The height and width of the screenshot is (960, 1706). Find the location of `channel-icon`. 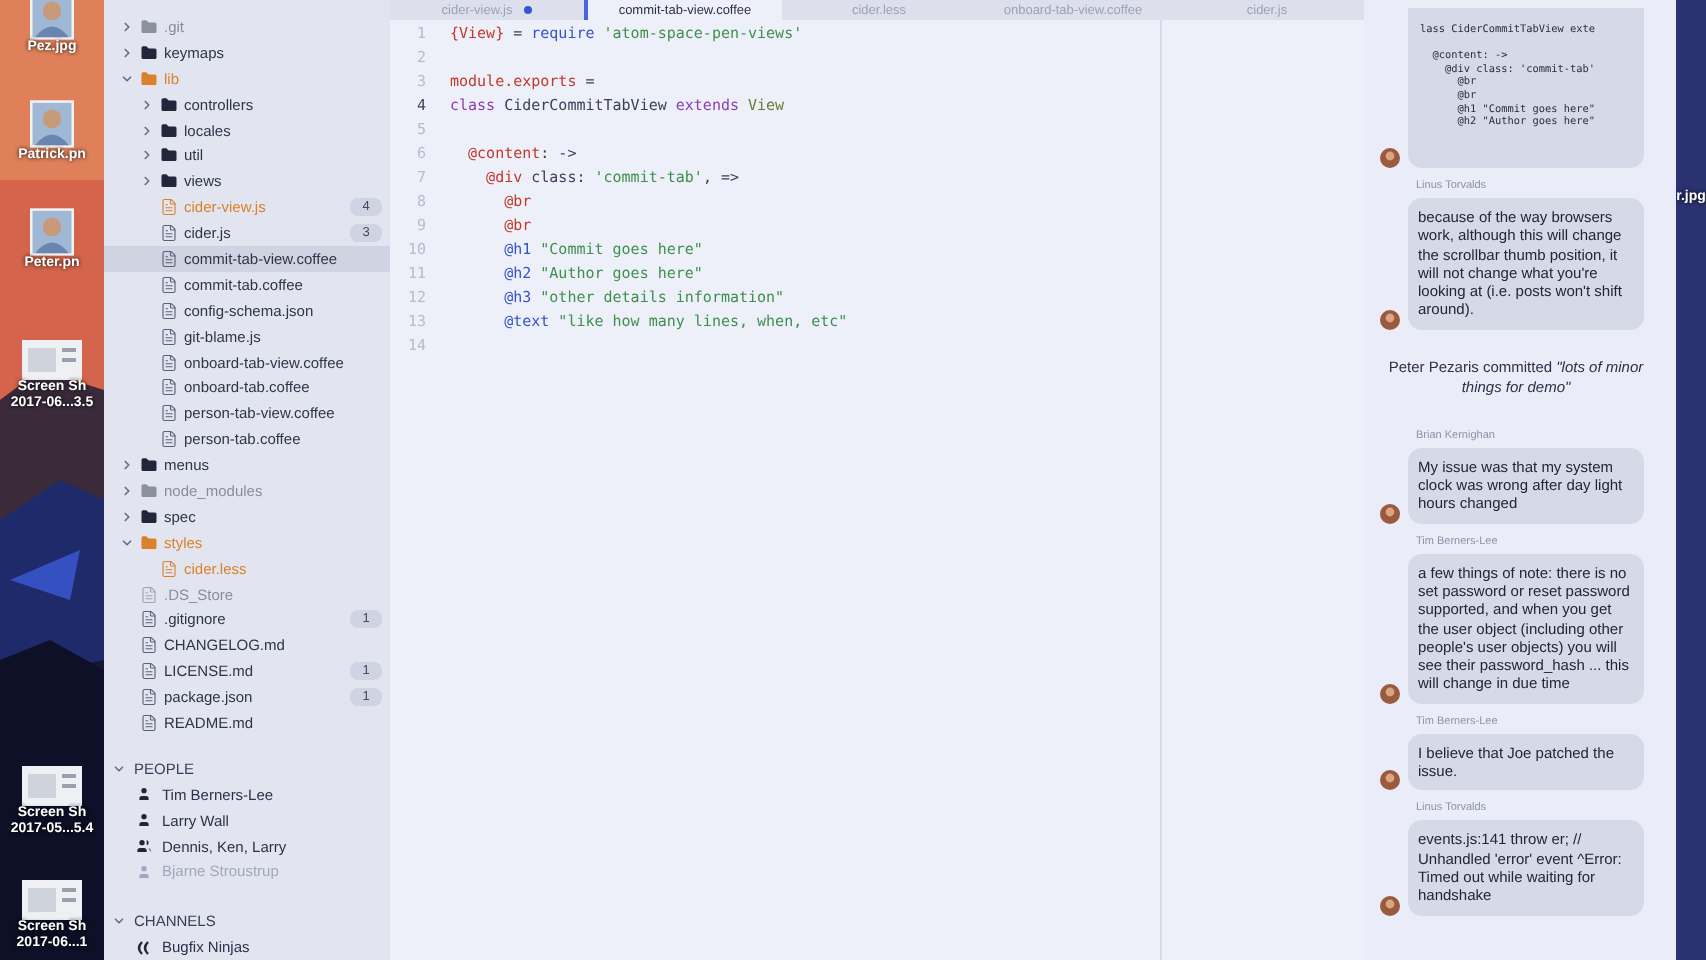

channel-icon is located at coordinates (144, 947).